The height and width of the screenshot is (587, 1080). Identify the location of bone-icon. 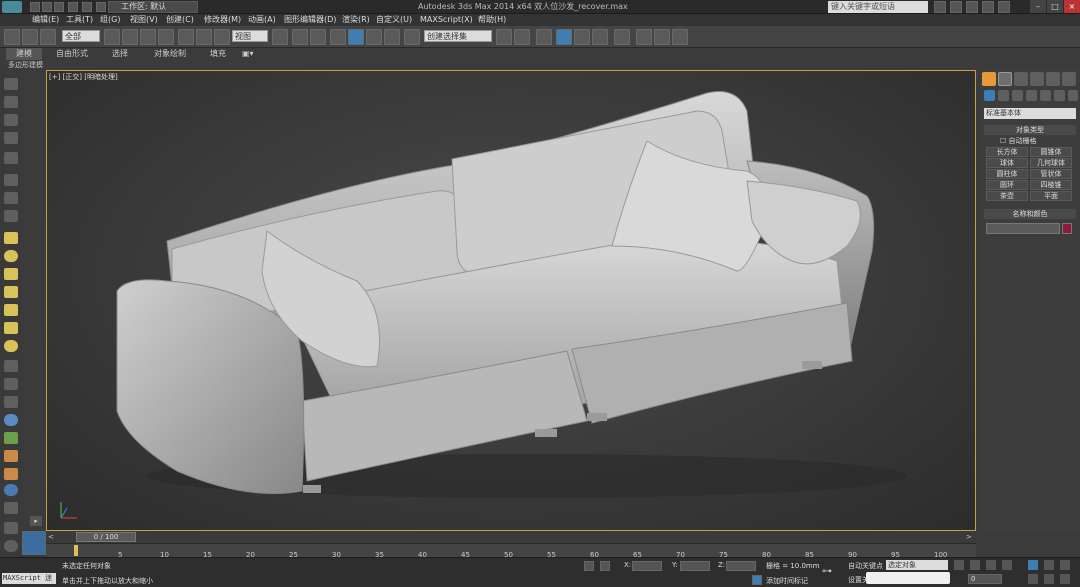
(11, 402).